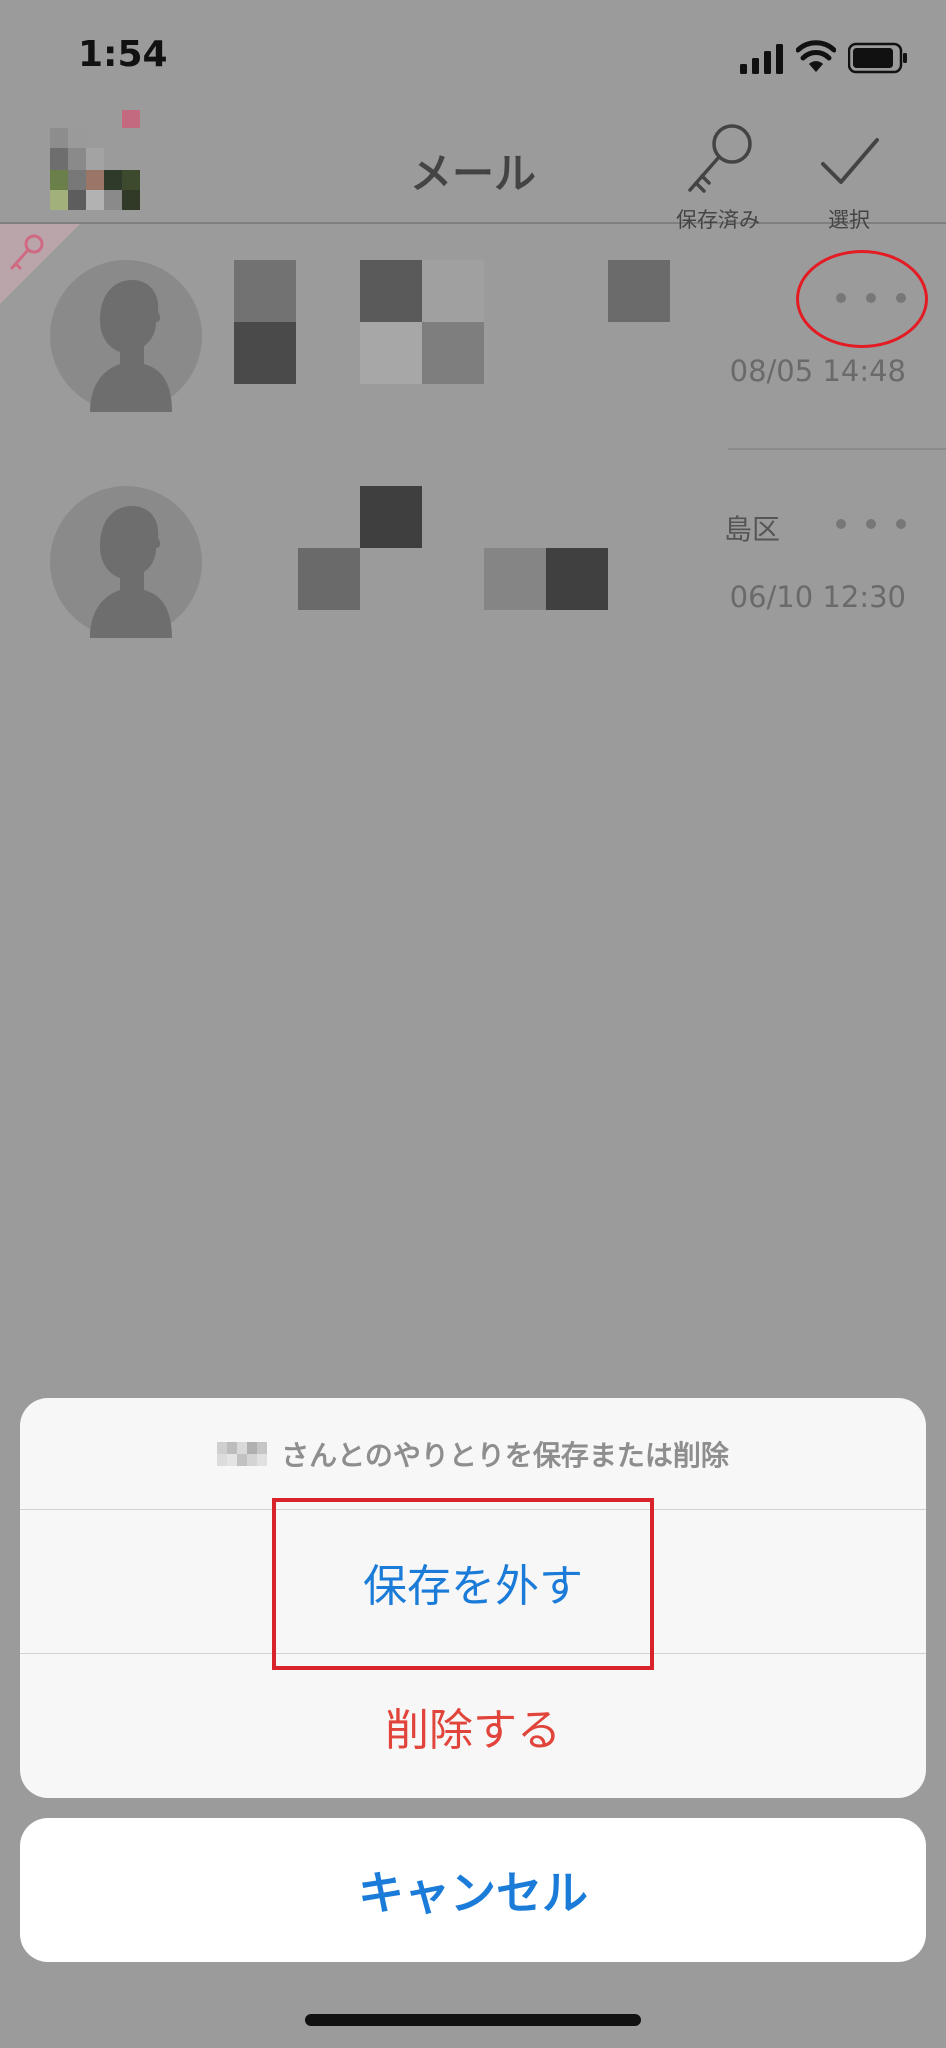 This screenshot has height=2048, width=946. Describe the element at coordinates (505, 1455) in the screenshot. I see `action-sheet-message-text: さんとのやりとりを保存または削除` at that location.